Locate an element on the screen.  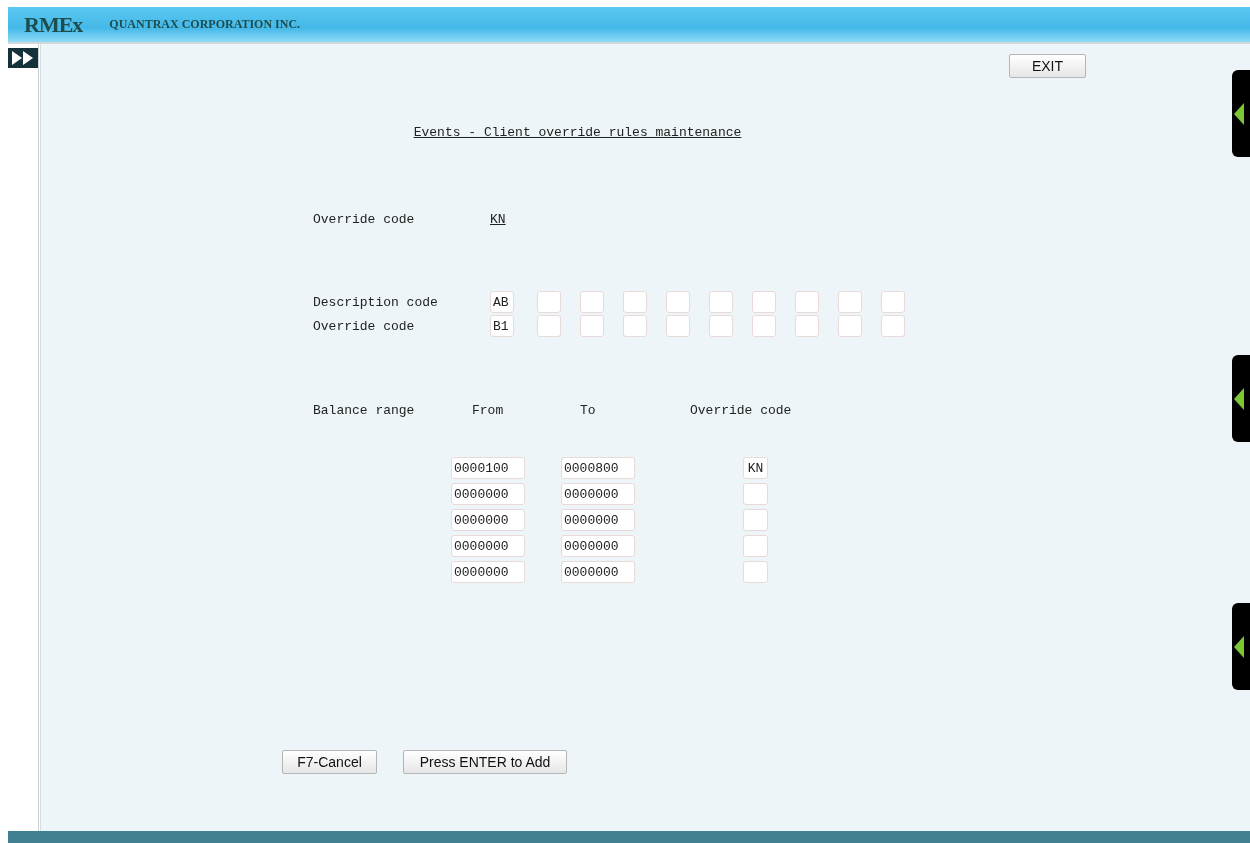
column-header: From is located at coordinates (488, 410).